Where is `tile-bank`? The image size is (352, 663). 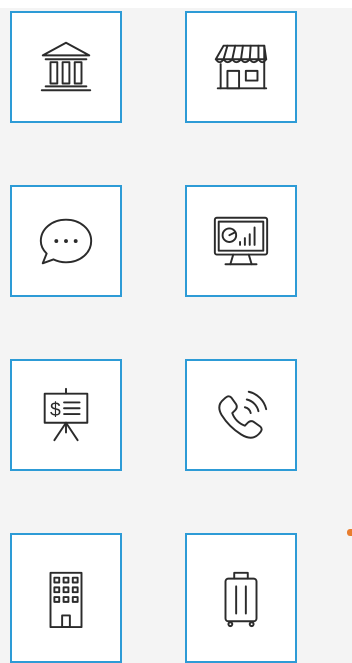 tile-bank is located at coordinates (66, 67).